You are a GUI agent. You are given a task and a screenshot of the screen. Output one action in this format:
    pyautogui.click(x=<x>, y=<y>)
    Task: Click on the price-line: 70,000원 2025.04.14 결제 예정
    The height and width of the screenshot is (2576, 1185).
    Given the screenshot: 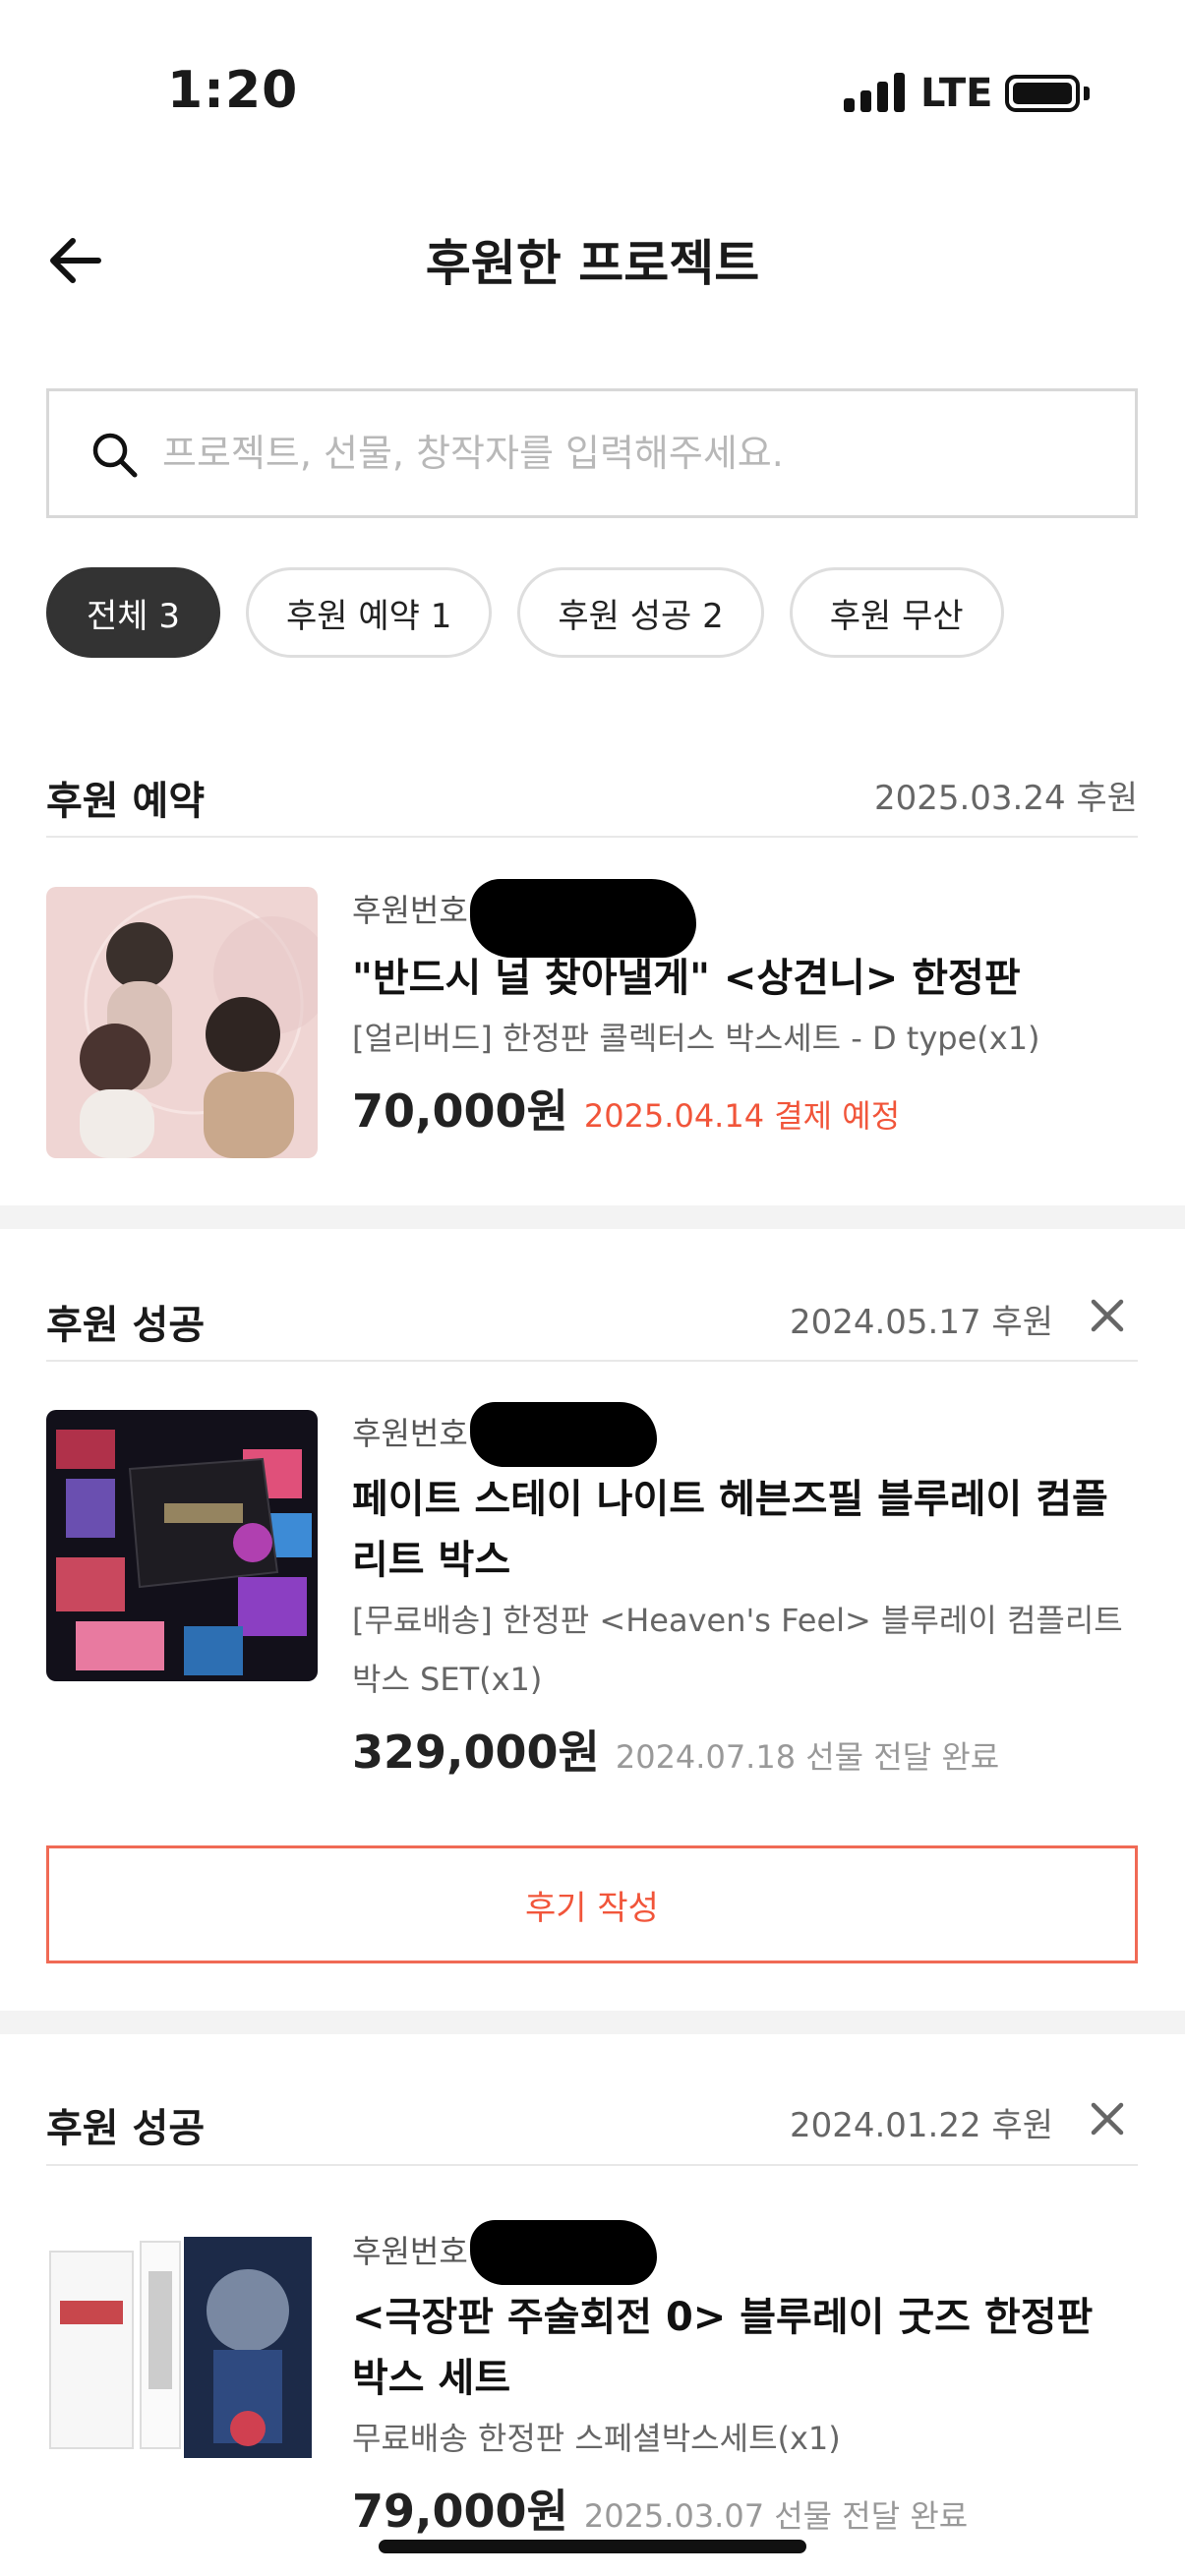 What is the action you would take?
    pyautogui.click(x=745, y=1108)
    